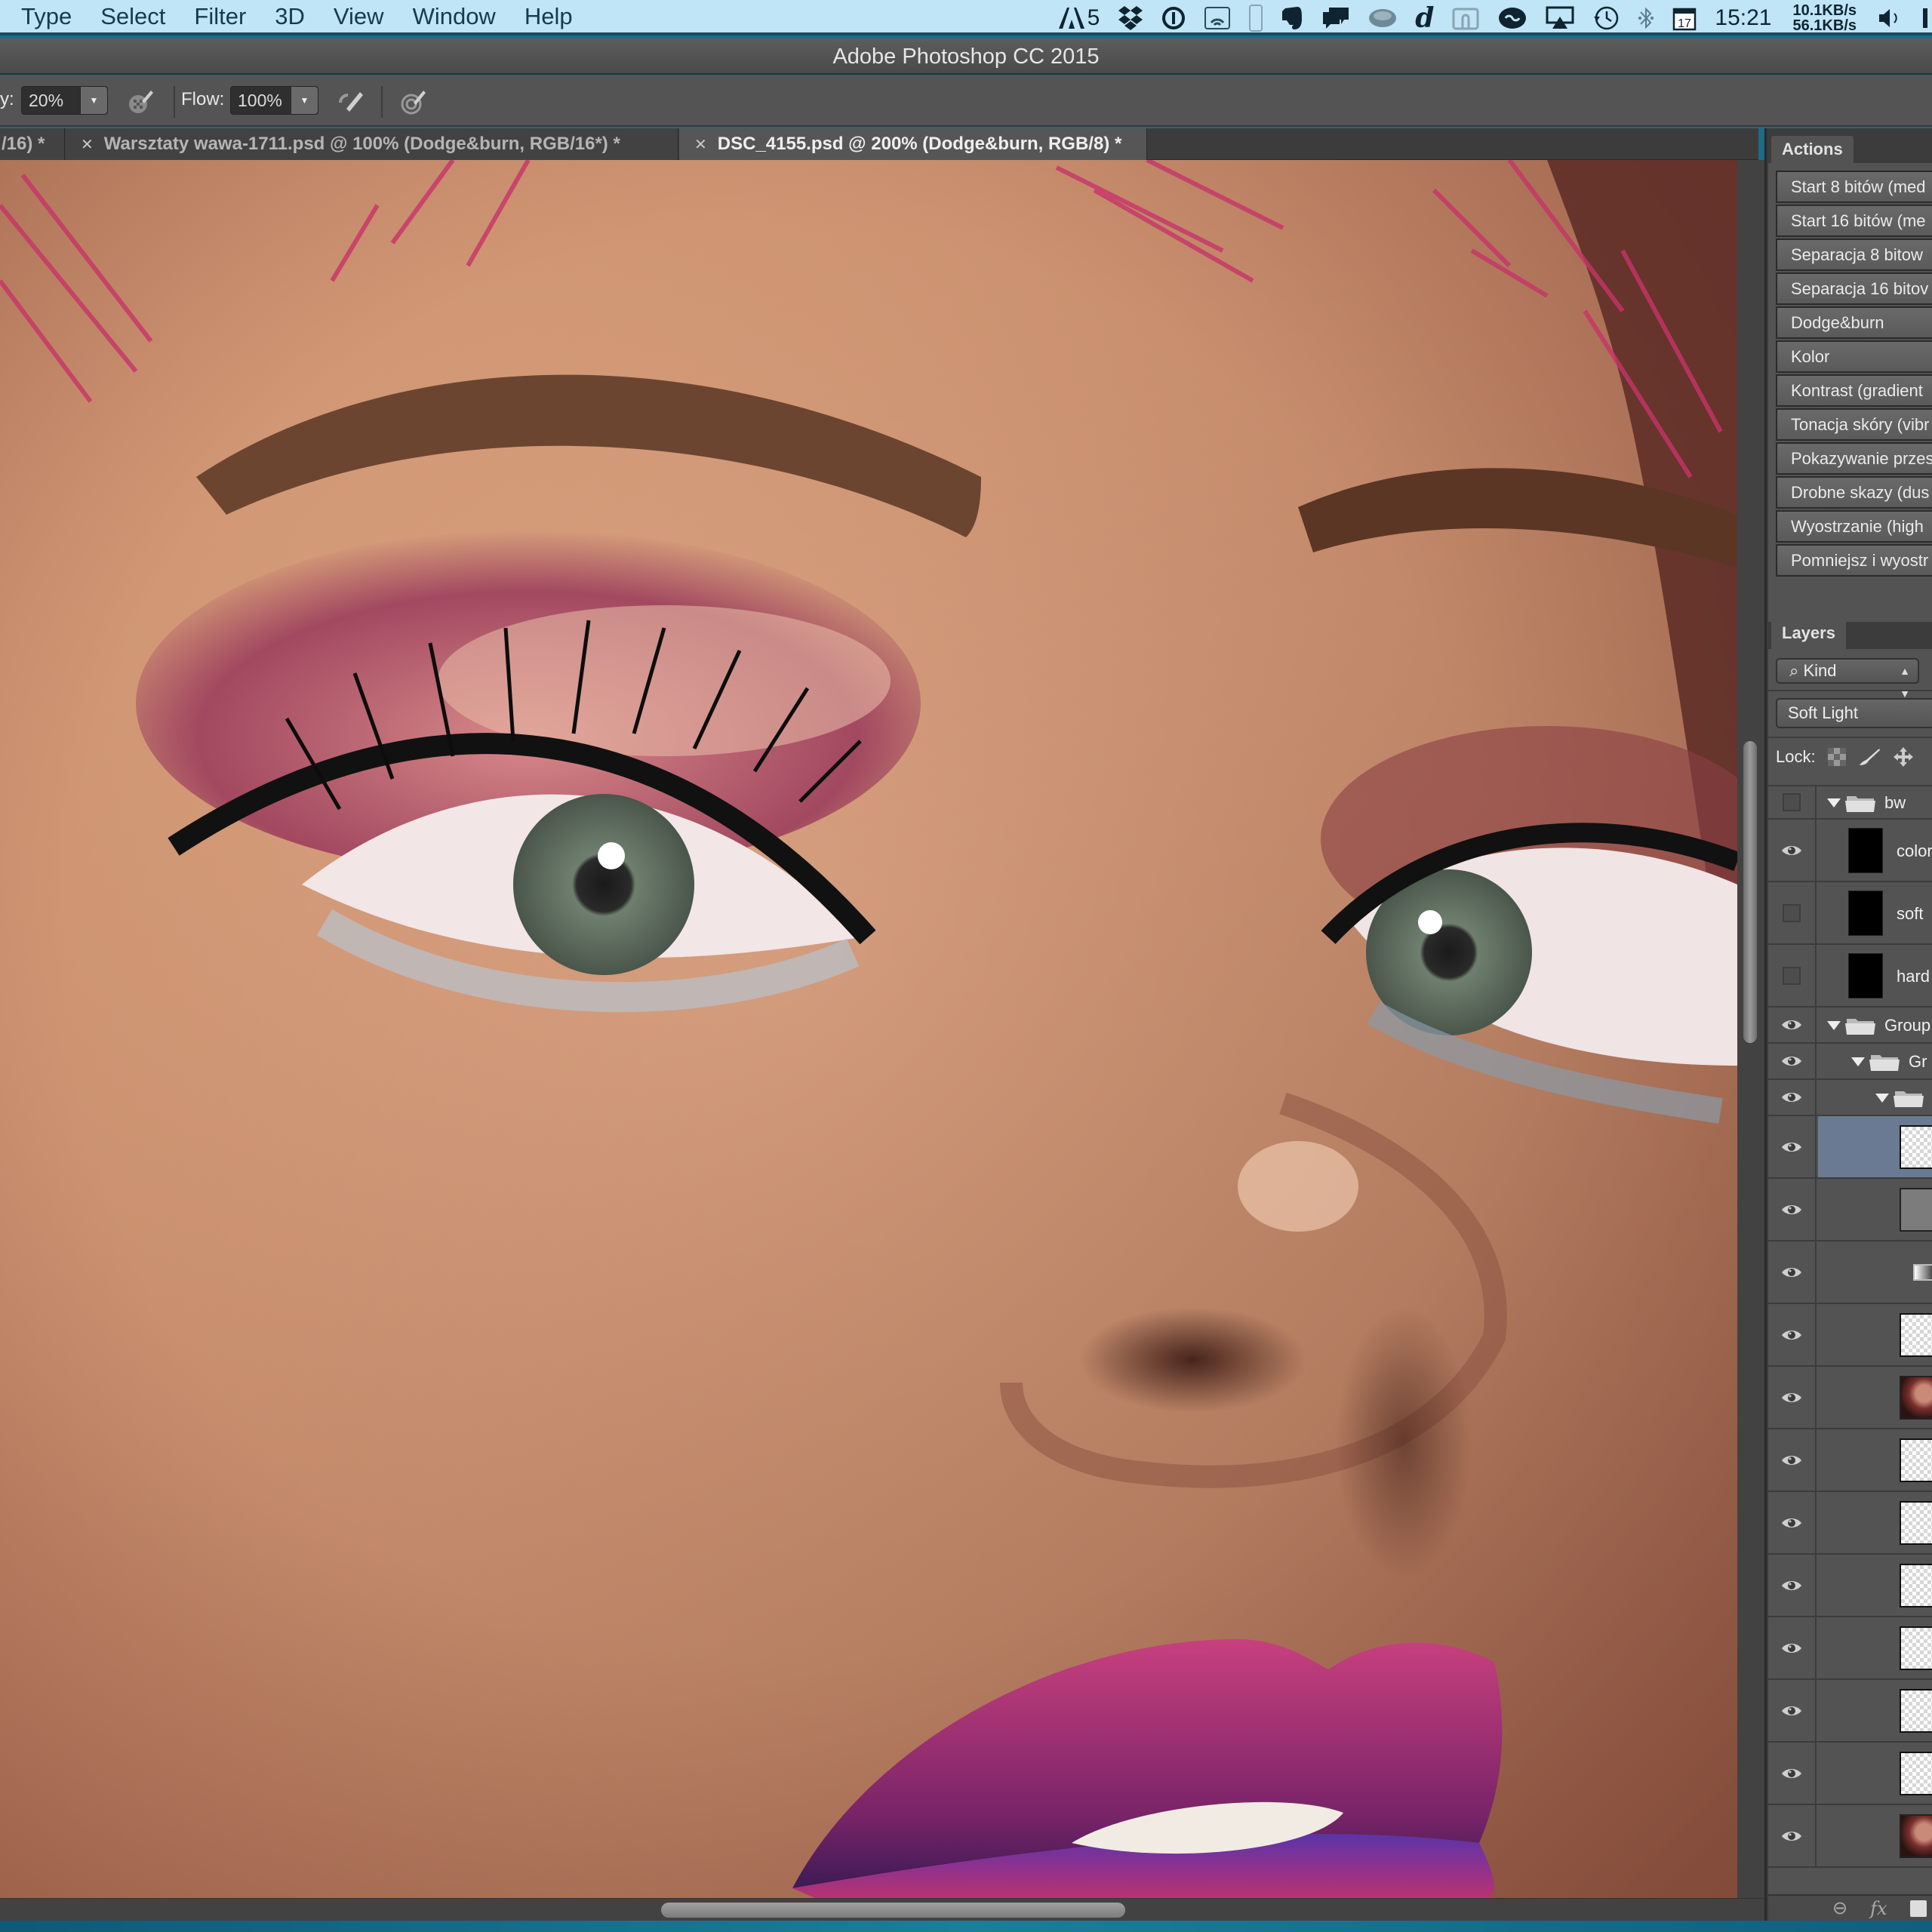 Image resolution: width=1932 pixels, height=1932 pixels. What do you see at coordinates (1217, 18) in the screenshot?
I see `wifi-hotspot-icon` at bounding box center [1217, 18].